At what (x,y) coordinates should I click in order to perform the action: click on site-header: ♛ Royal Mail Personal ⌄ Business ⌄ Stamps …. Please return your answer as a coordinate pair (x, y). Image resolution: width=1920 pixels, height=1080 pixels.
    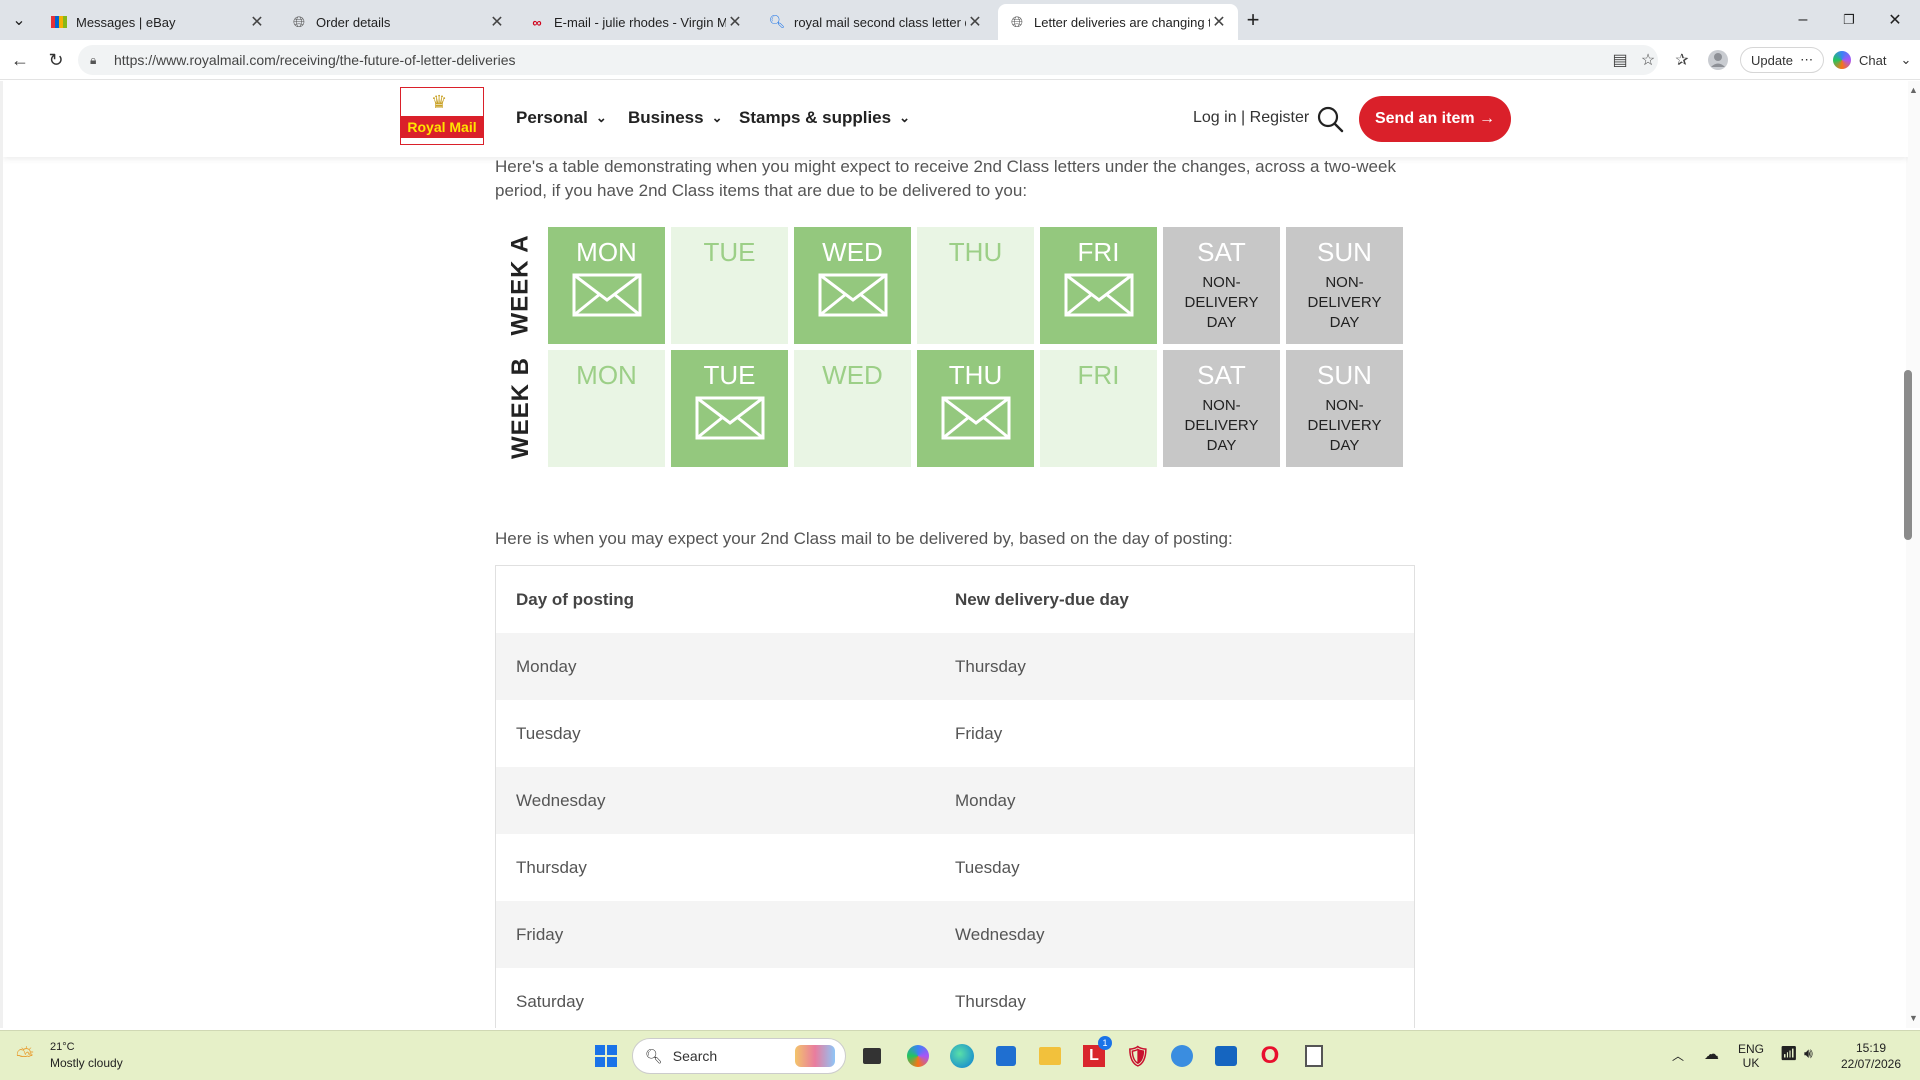
    Looking at the image, I should click on (955, 119).